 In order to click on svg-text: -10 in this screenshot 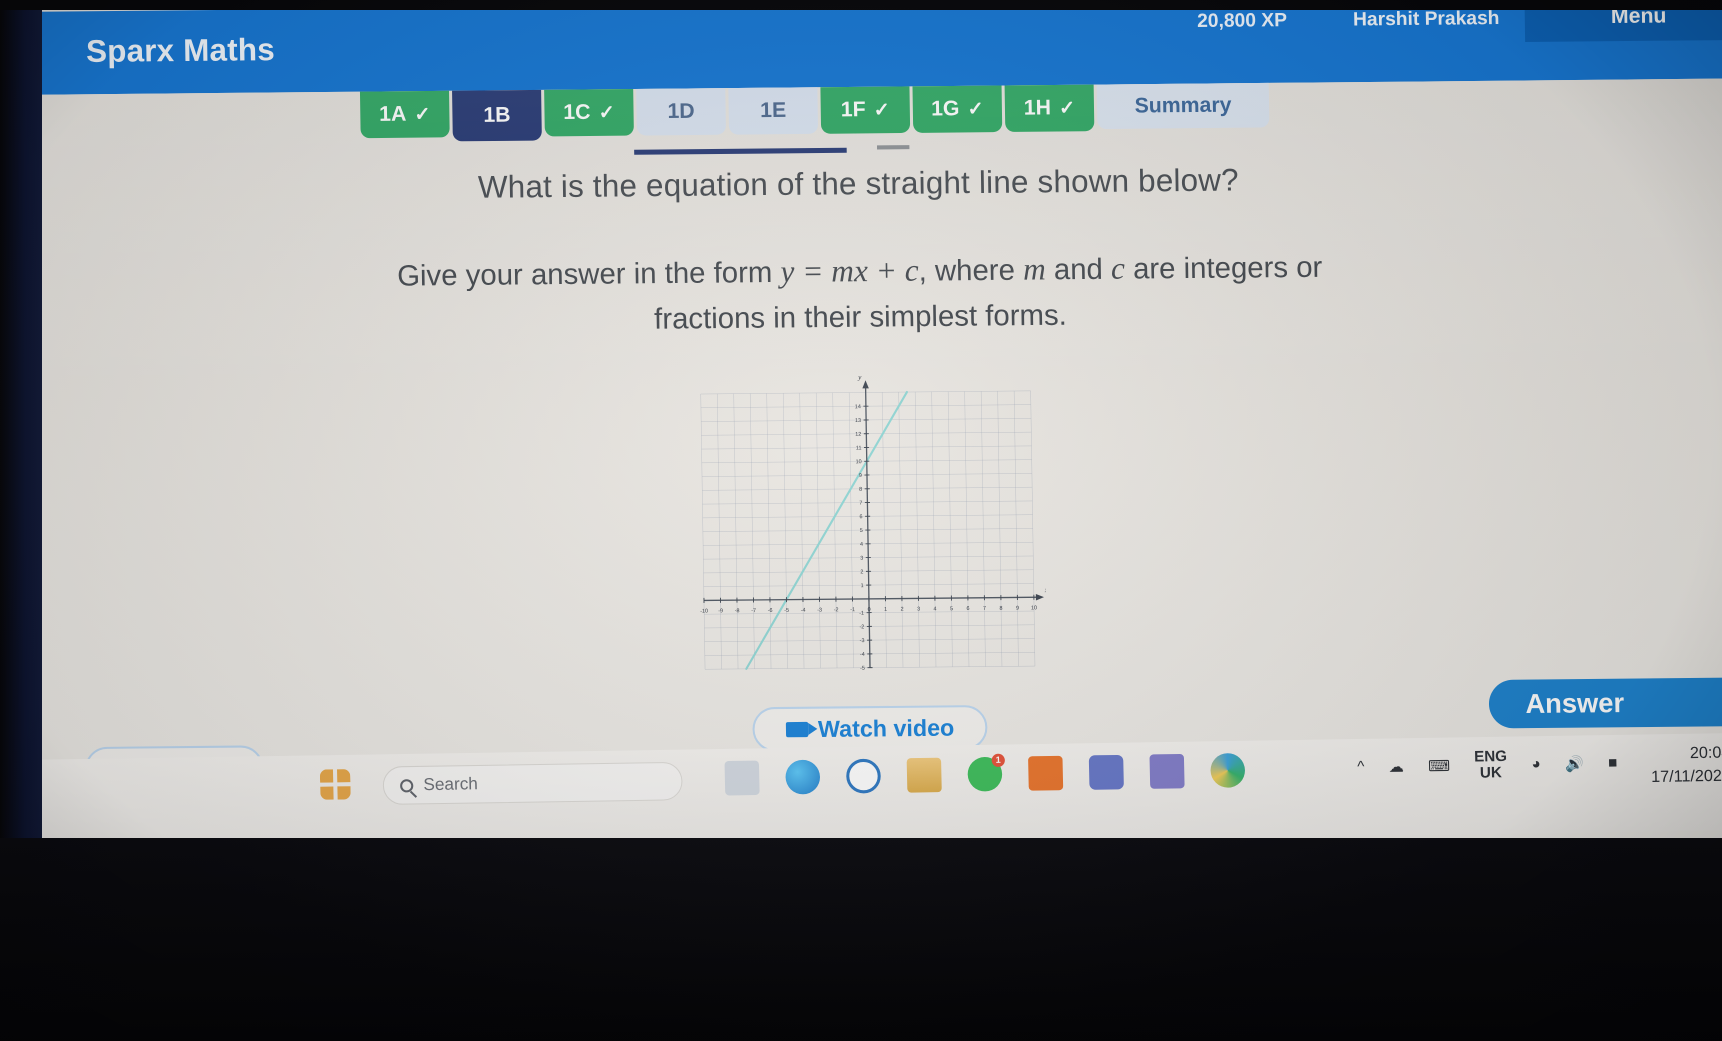, I will do `click(704, 612)`.